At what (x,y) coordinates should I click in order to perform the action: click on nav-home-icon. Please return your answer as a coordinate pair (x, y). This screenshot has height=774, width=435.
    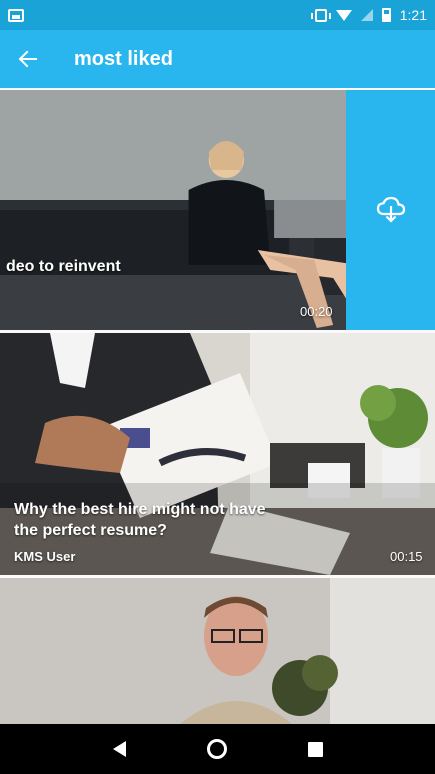
    Looking at the image, I should click on (217, 749).